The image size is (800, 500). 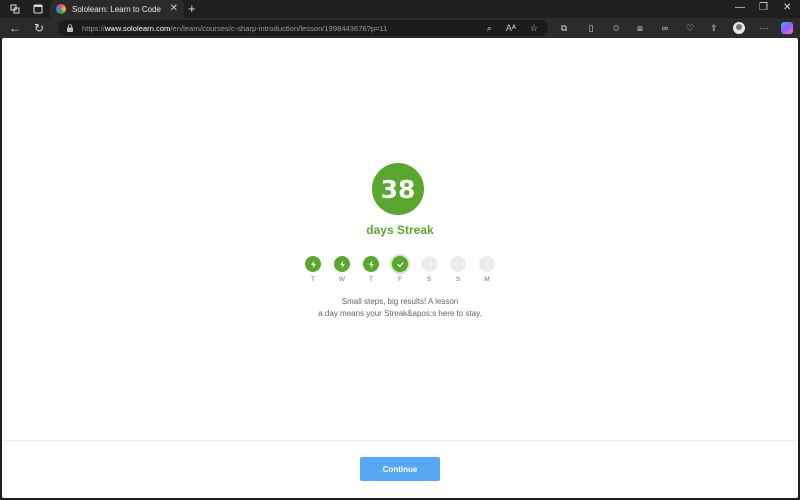 What do you see at coordinates (400, 230) in the screenshot?
I see `streak-title: days Streak` at bounding box center [400, 230].